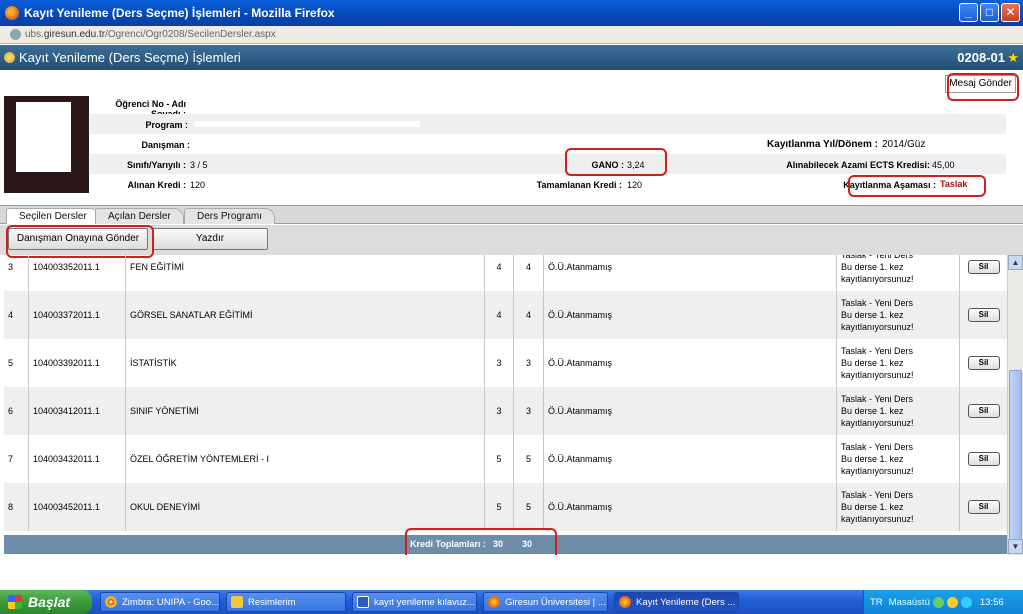  I want to click on maximize-button: □, so click(989, 12).